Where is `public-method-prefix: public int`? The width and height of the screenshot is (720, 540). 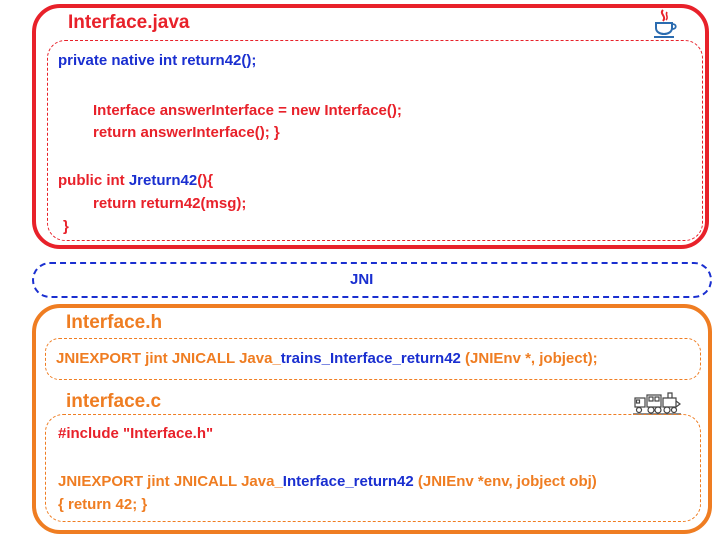 public-method-prefix: public int is located at coordinates (93, 180).